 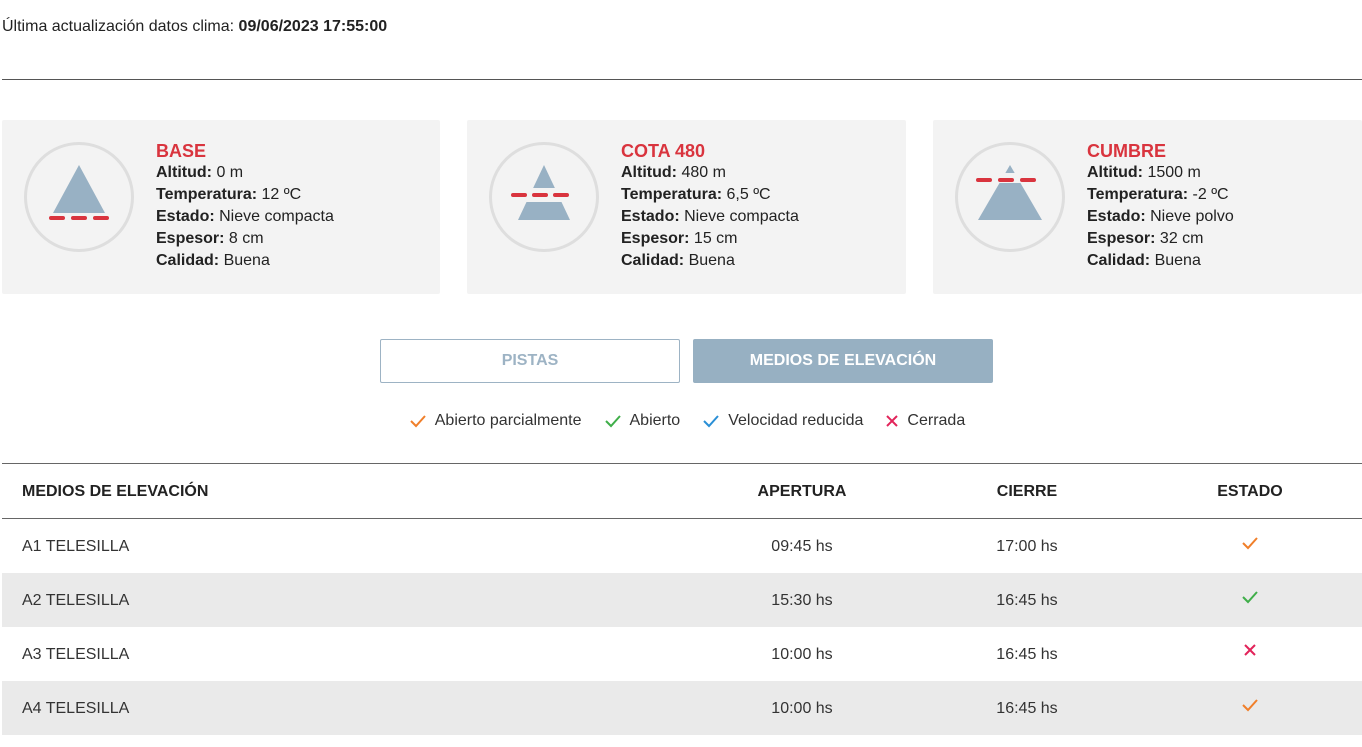 I want to click on state-value: Nieve polvo, so click(x=1192, y=216).